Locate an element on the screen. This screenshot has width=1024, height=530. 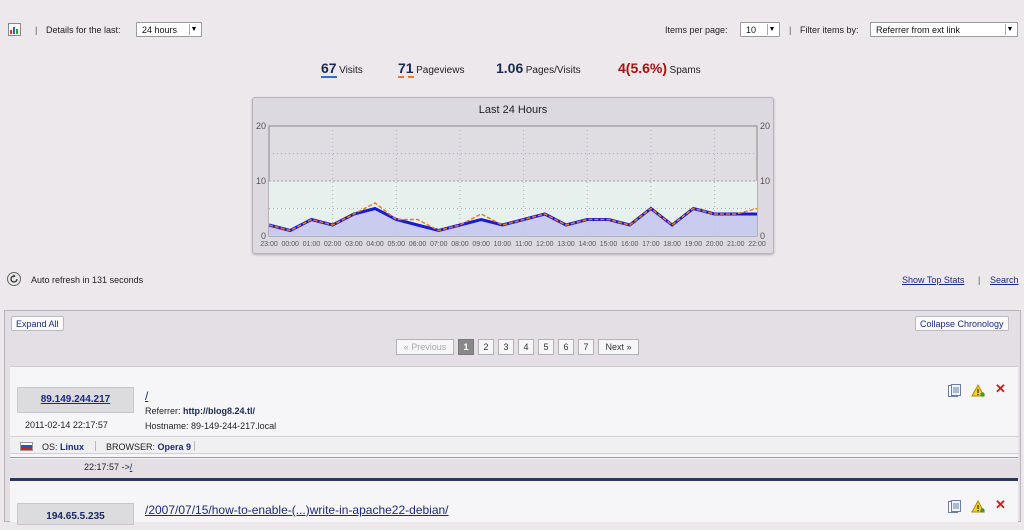
auto-refresh-prefix: Auto refresh in is located at coordinates (60, 280).